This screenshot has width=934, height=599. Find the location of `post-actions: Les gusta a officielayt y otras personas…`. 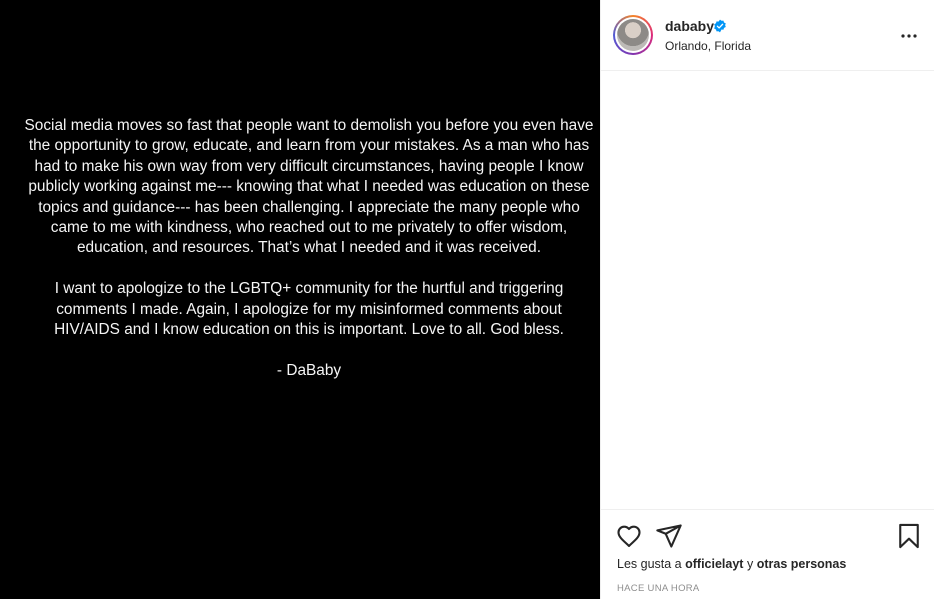

post-actions: Les gusta a officielayt y otras personas… is located at coordinates (767, 554).